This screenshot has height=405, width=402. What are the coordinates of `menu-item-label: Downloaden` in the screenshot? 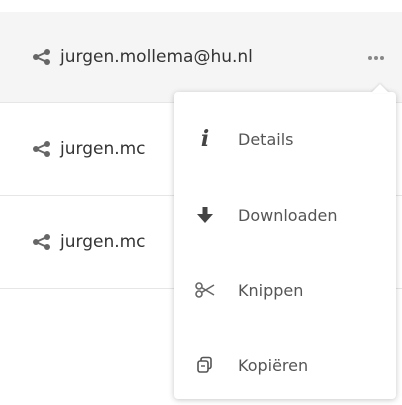 It's located at (288, 215).